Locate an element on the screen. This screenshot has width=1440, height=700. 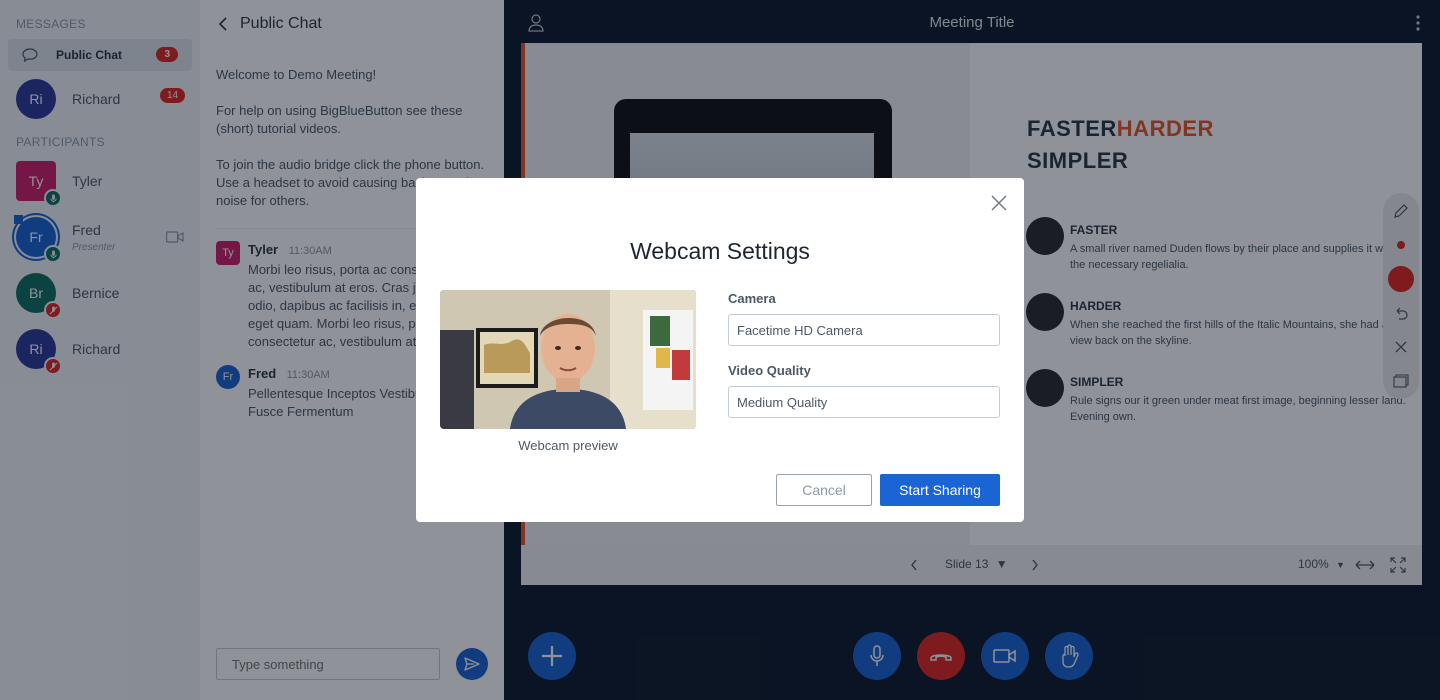
webcam-preview is located at coordinates (568, 359).